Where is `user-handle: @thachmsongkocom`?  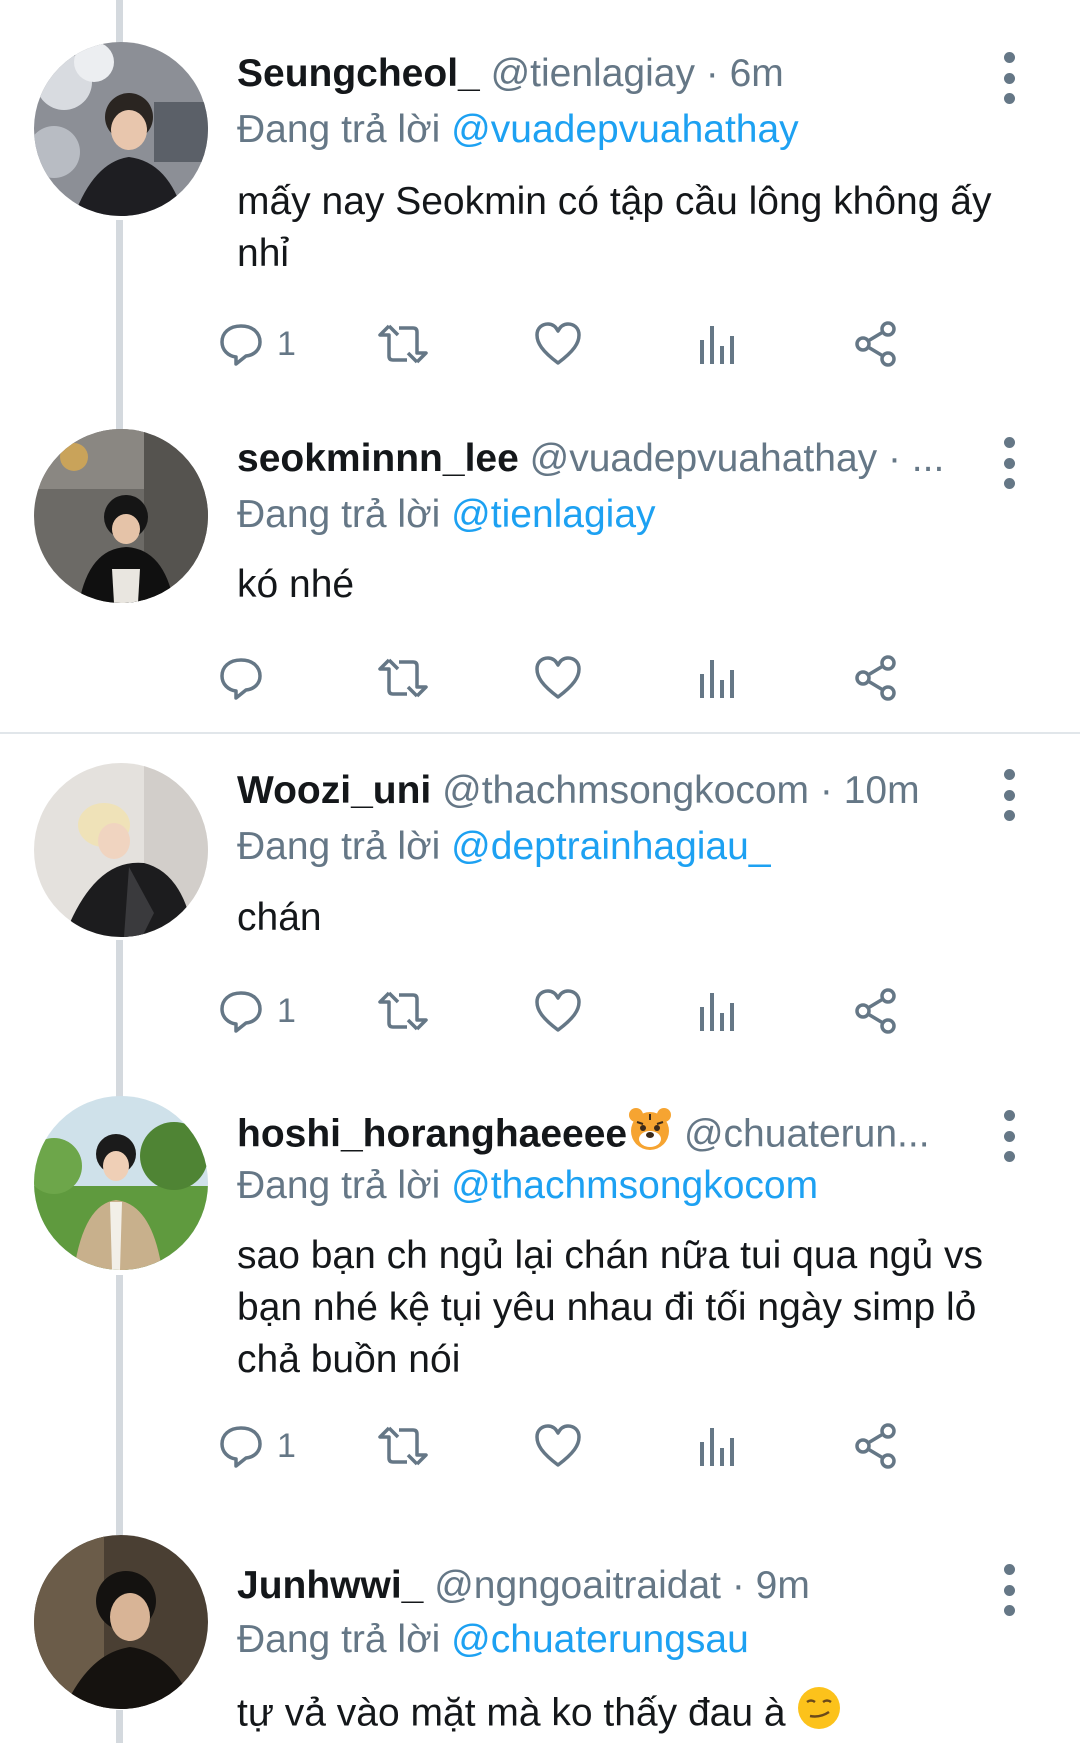 user-handle: @thachmsongkocom is located at coordinates (625, 790).